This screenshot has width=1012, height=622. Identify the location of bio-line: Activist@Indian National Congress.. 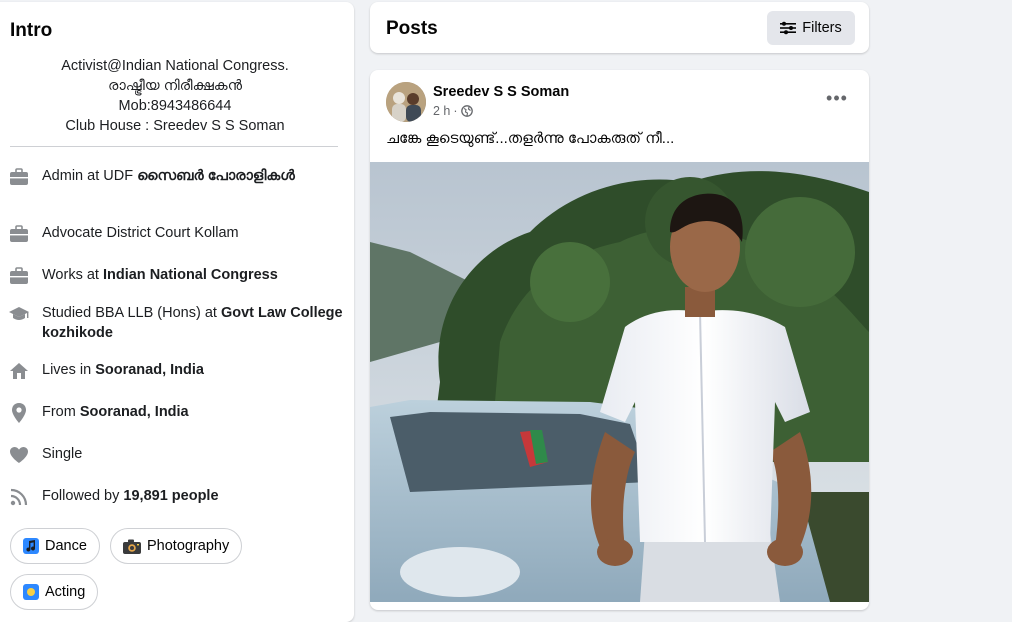
(175, 66).